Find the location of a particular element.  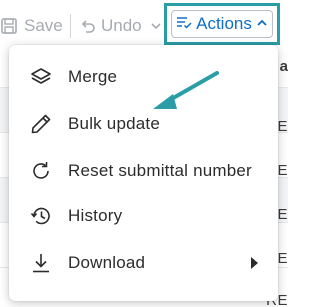

actions-label: Actions is located at coordinates (224, 23).